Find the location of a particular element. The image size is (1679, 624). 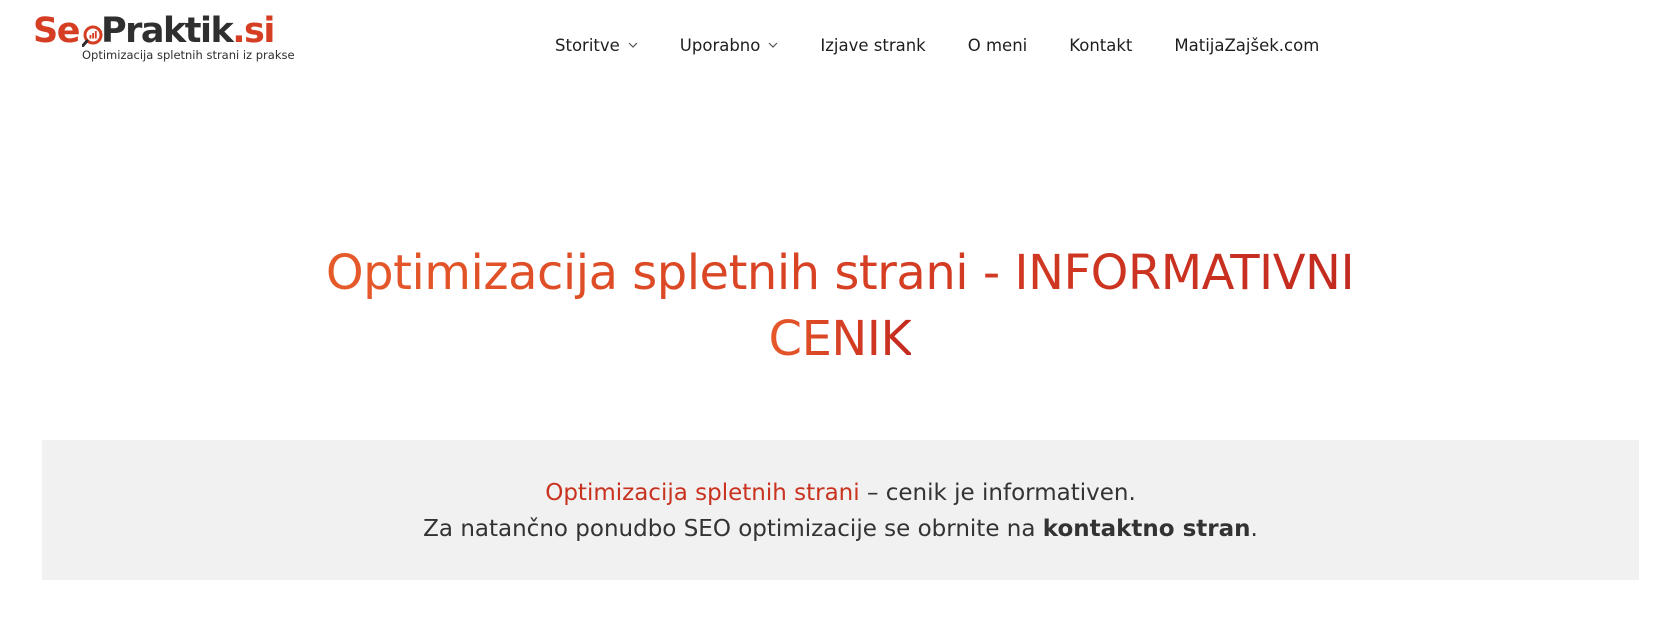

magnifier-chart-icon is located at coordinates (92, 36).